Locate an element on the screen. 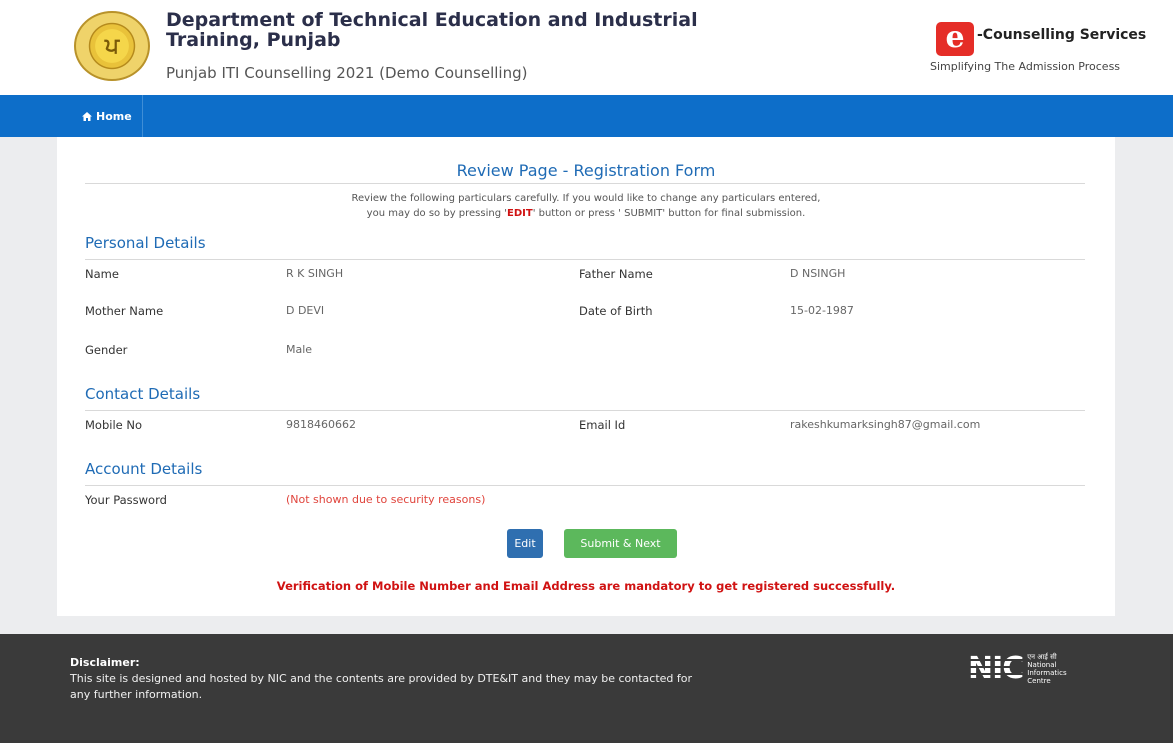  gender-value: Male is located at coordinates (299, 349).